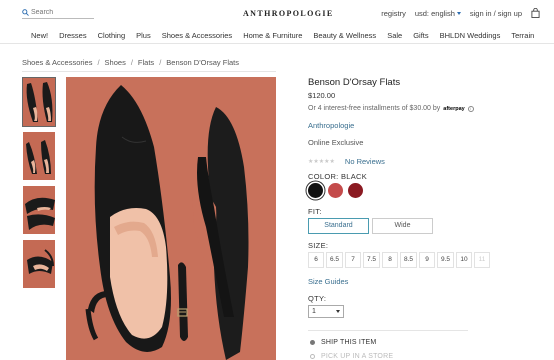 This screenshot has height=360, width=554. Describe the element at coordinates (535, 13) in the screenshot. I see `shopping-bag-icon` at that location.